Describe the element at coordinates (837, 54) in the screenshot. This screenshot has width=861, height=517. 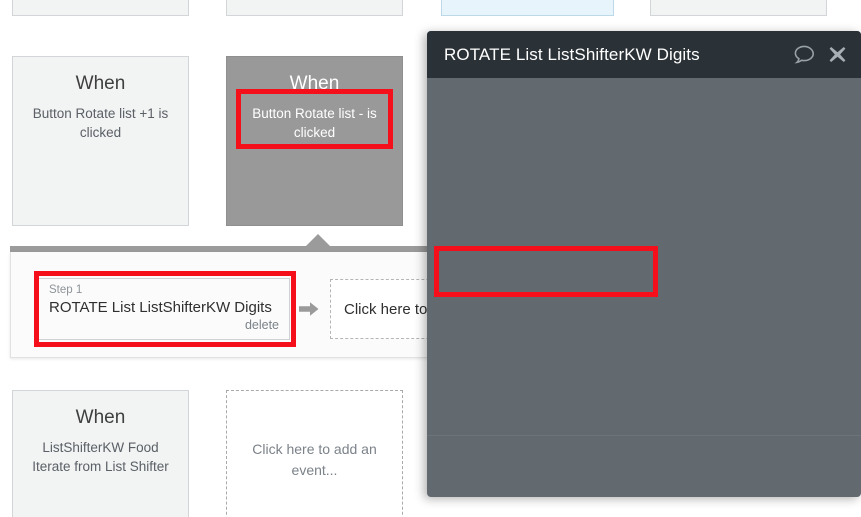
I see `close-icon` at that location.